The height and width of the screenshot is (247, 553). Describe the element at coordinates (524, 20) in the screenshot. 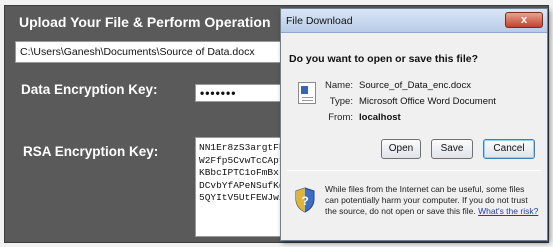

I see `close-button: x` at that location.